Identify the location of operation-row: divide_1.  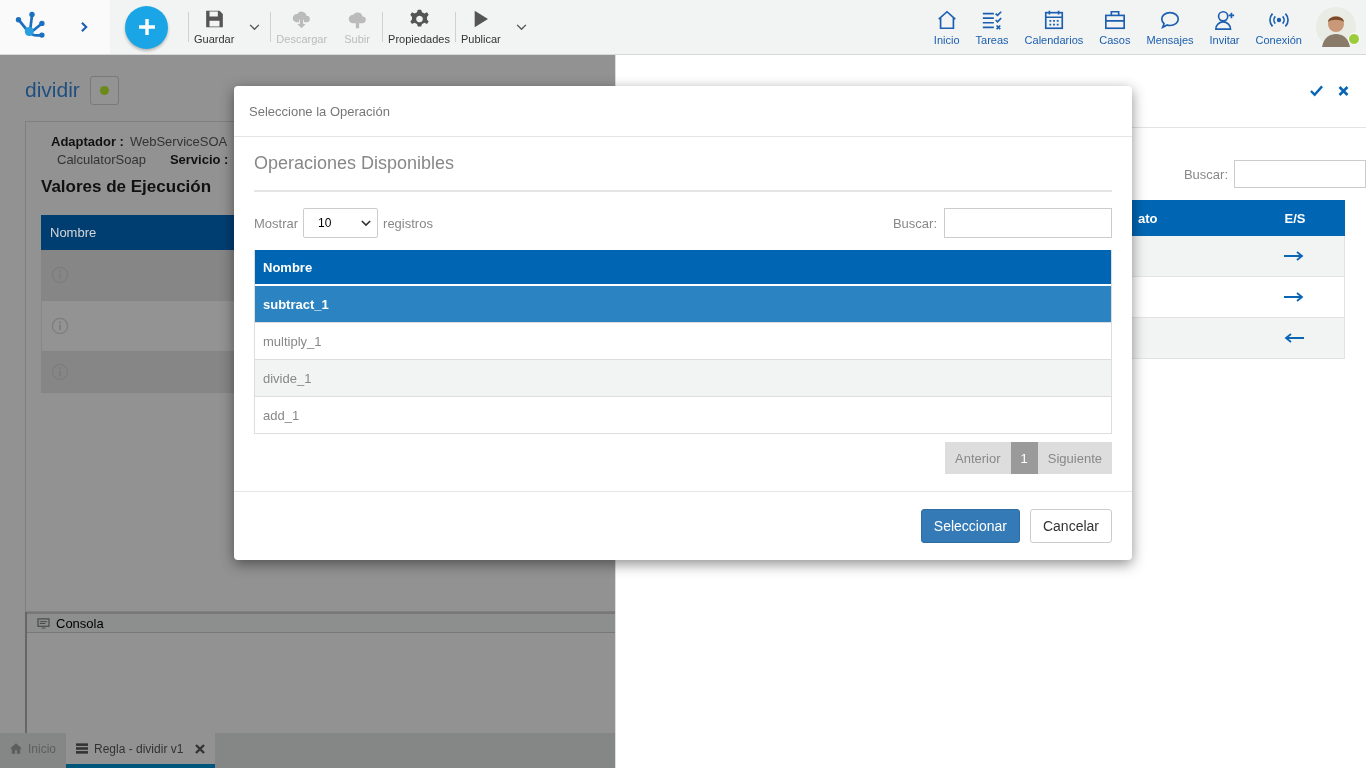
(683, 377).